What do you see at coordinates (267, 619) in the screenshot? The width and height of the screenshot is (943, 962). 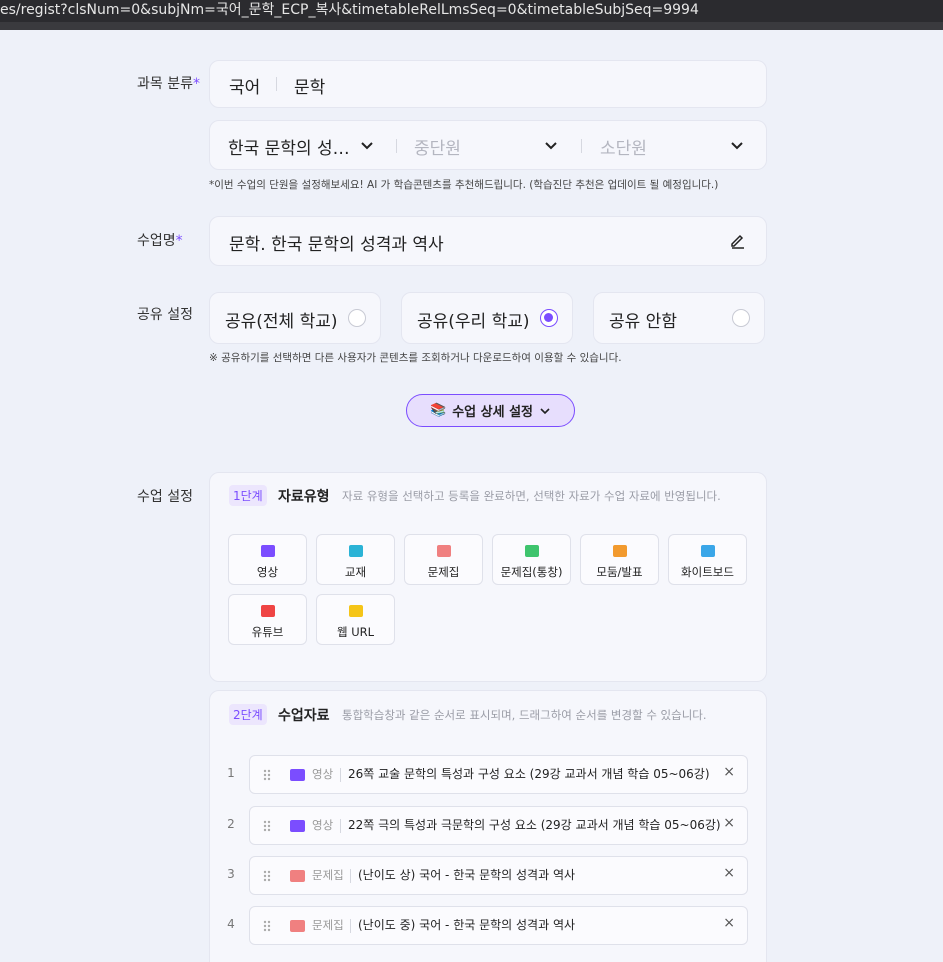 I see `material-type-youtube: 유튜브` at bounding box center [267, 619].